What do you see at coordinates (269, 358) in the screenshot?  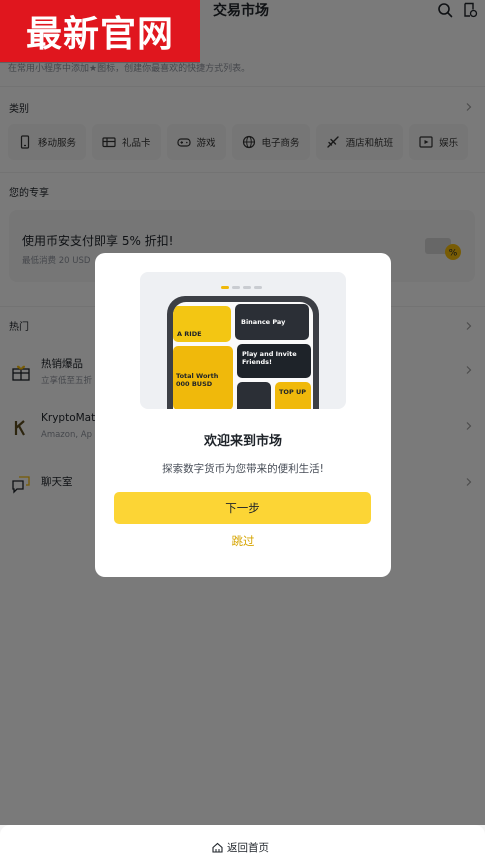 I see `invite-friends-label: Play and Invite Friends!` at bounding box center [269, 358].